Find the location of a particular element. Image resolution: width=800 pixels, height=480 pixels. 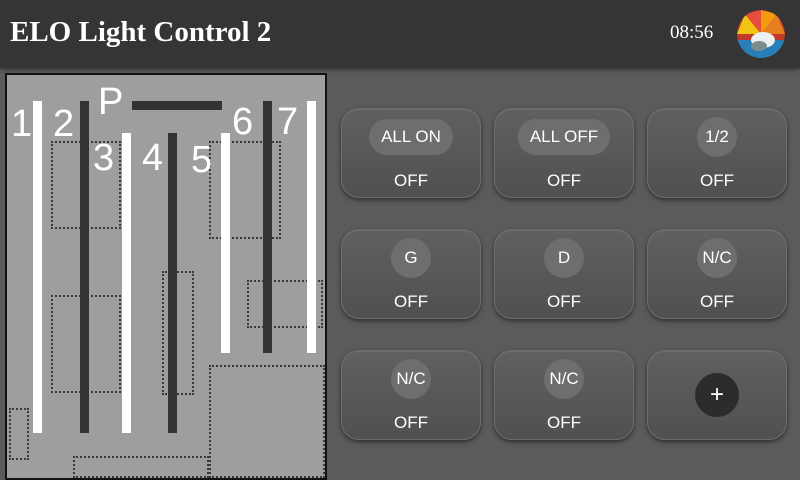

scene-tile-g: G OFF is located at coordinates (411, 274).